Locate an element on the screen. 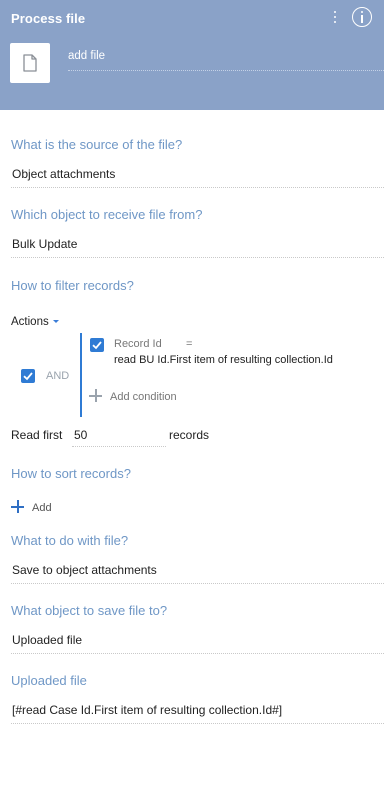  read-first-value: 50 is located at coordinates (81, 435).